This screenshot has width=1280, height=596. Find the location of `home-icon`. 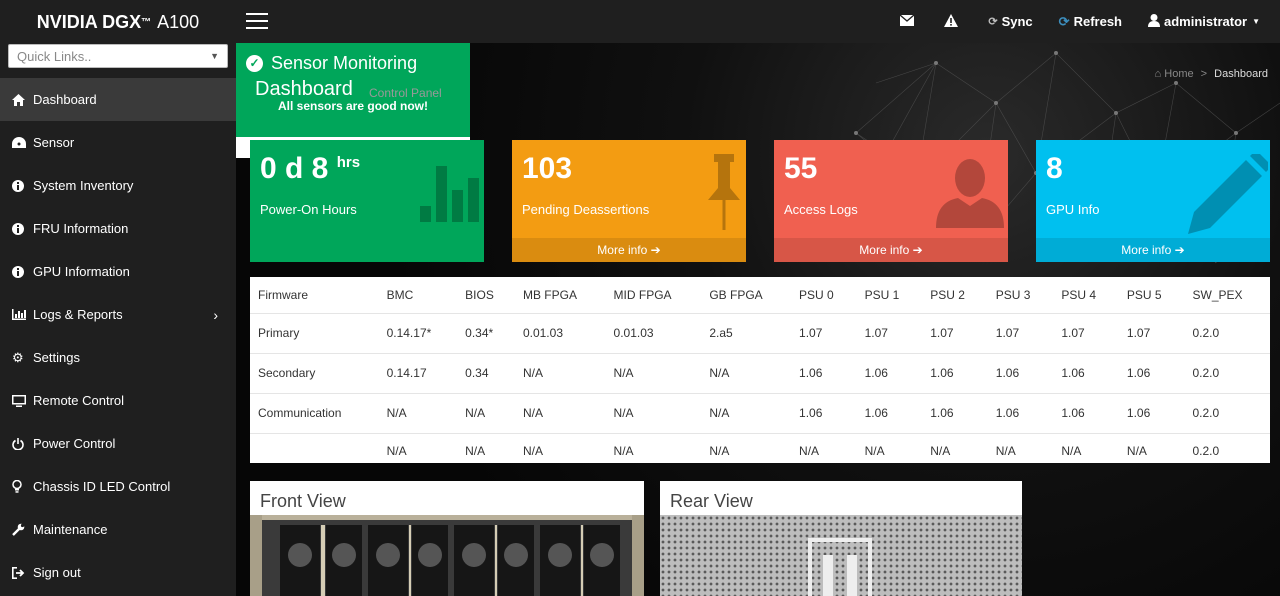

home-icon is located at coordinates (22, 99).